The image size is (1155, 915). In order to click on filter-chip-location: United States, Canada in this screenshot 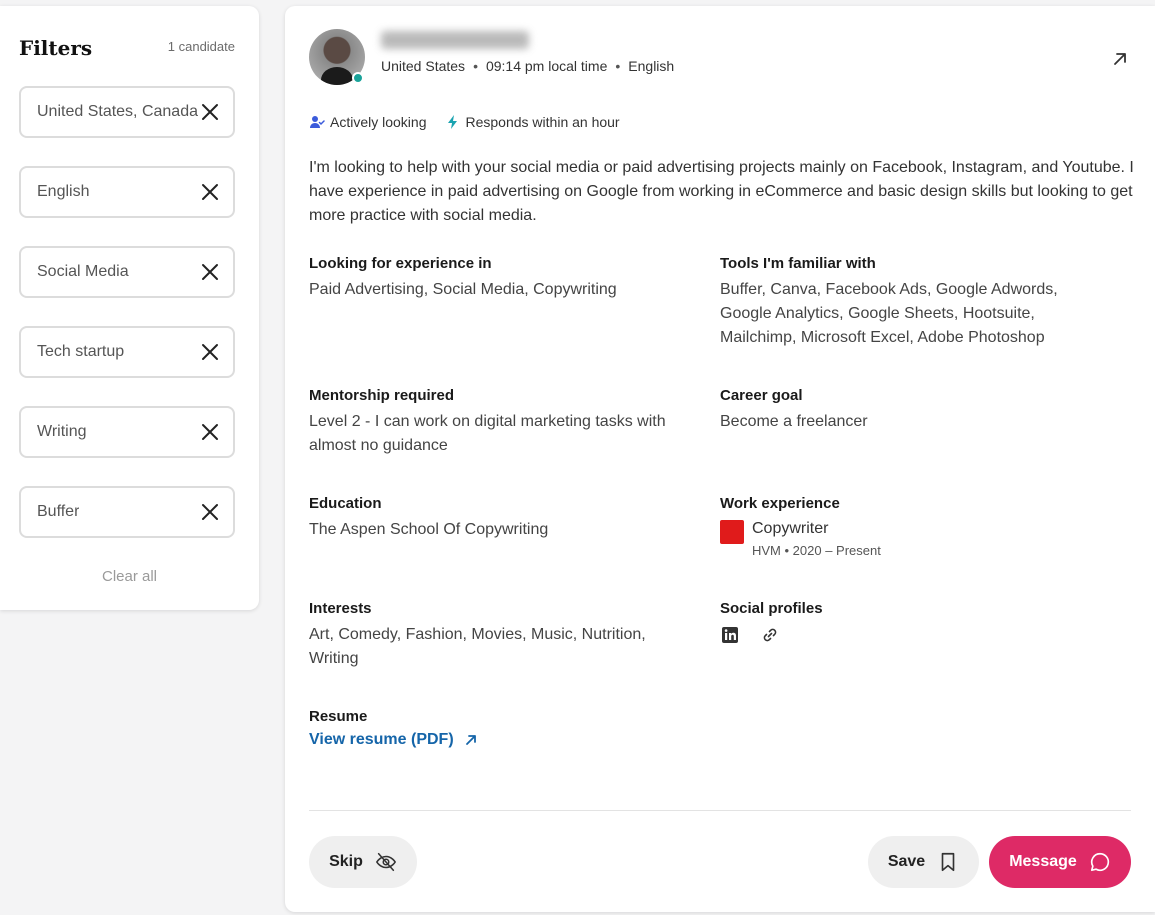, I will do `click(127, 112)`.